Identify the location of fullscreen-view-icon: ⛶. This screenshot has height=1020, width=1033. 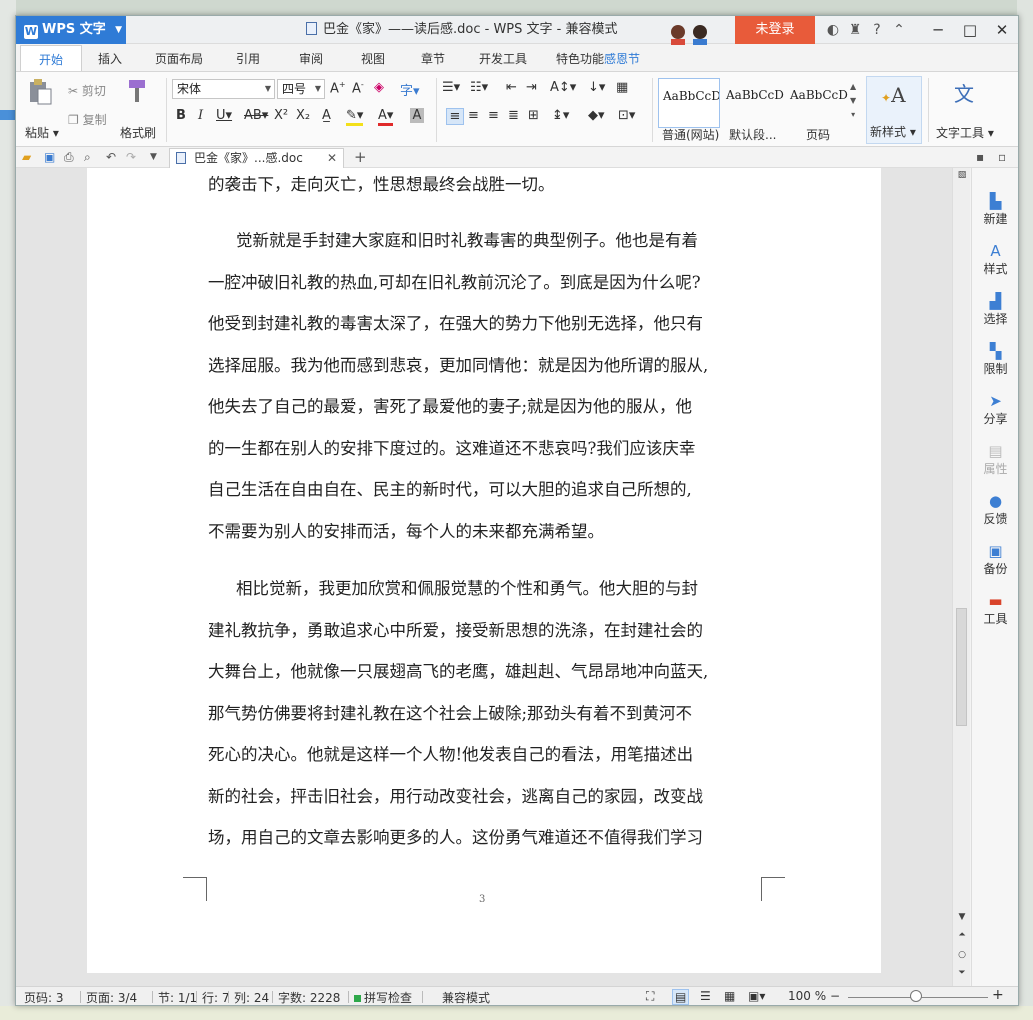
(650, 996).